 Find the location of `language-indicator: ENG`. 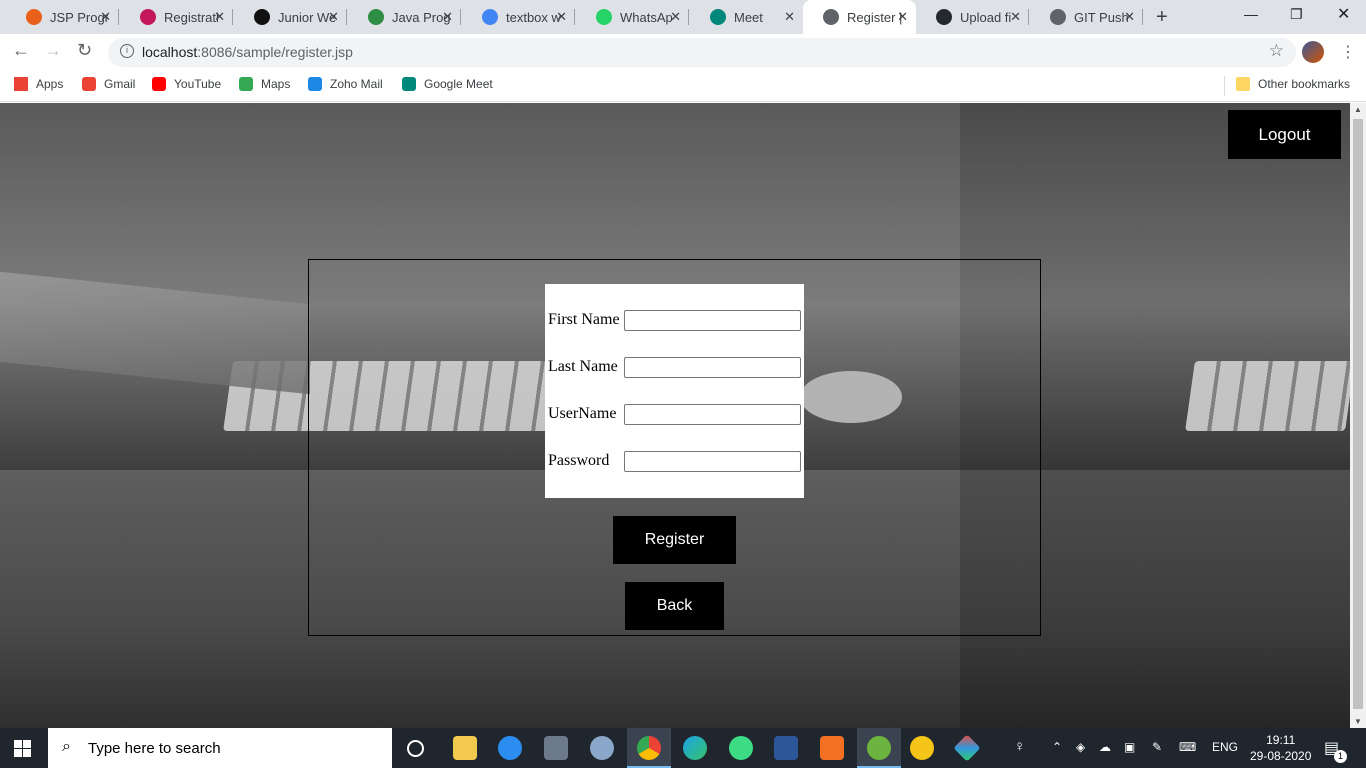

language-indicator: ENG is located at coordinates (1225, 747).